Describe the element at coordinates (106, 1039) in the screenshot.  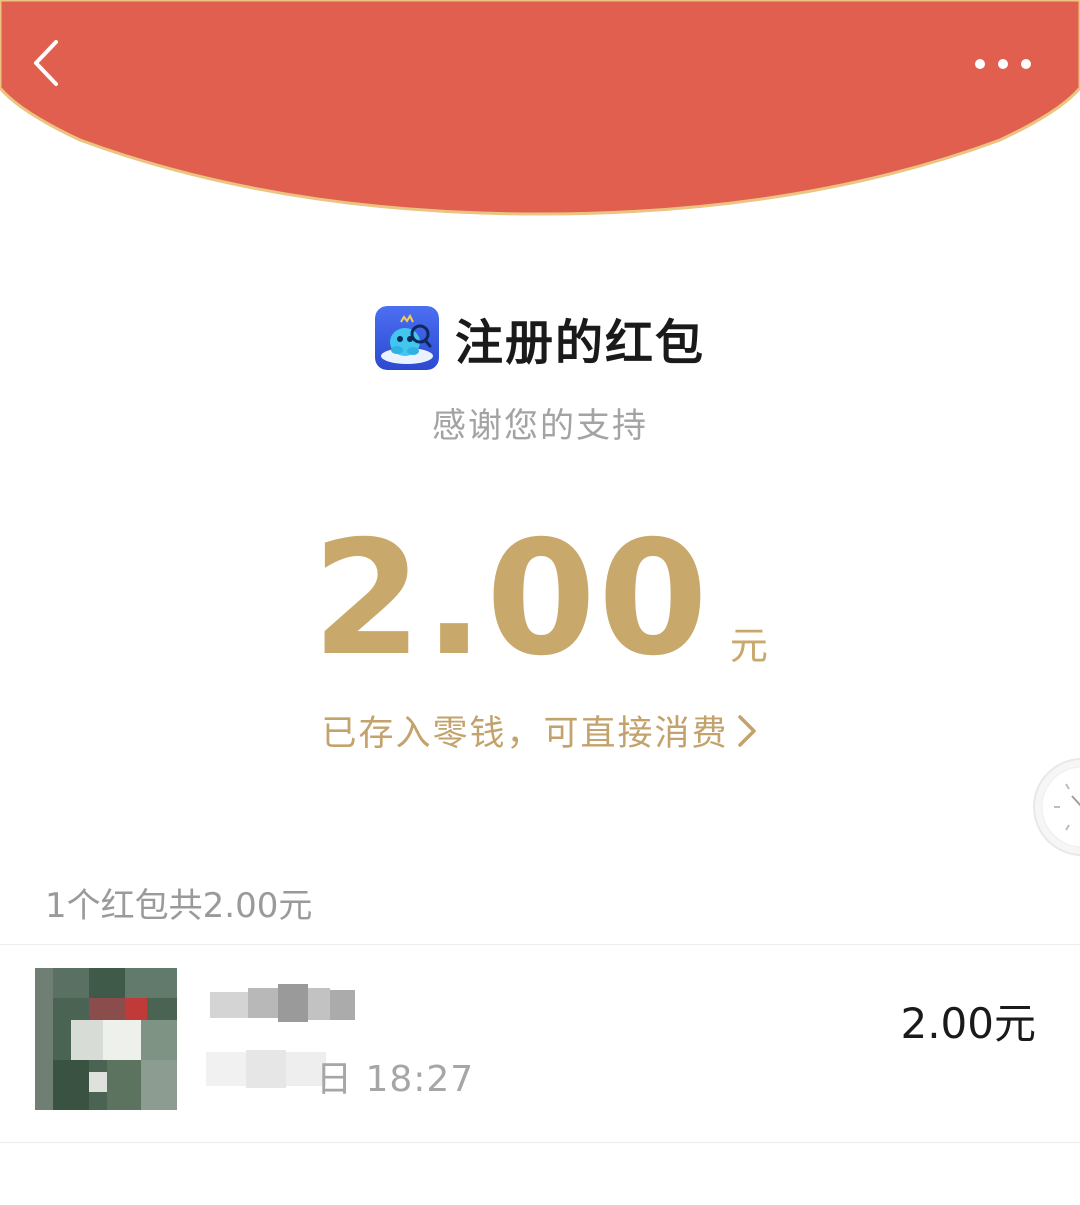
I see `recipient-avatar` at that location.